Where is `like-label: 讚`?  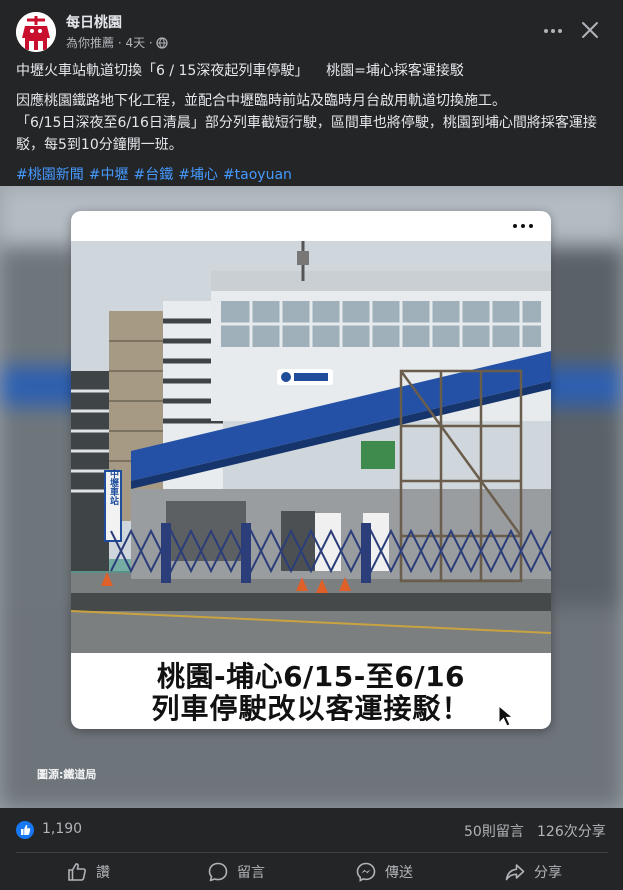 like-label: 讚 is located at coordinates (103, 873).